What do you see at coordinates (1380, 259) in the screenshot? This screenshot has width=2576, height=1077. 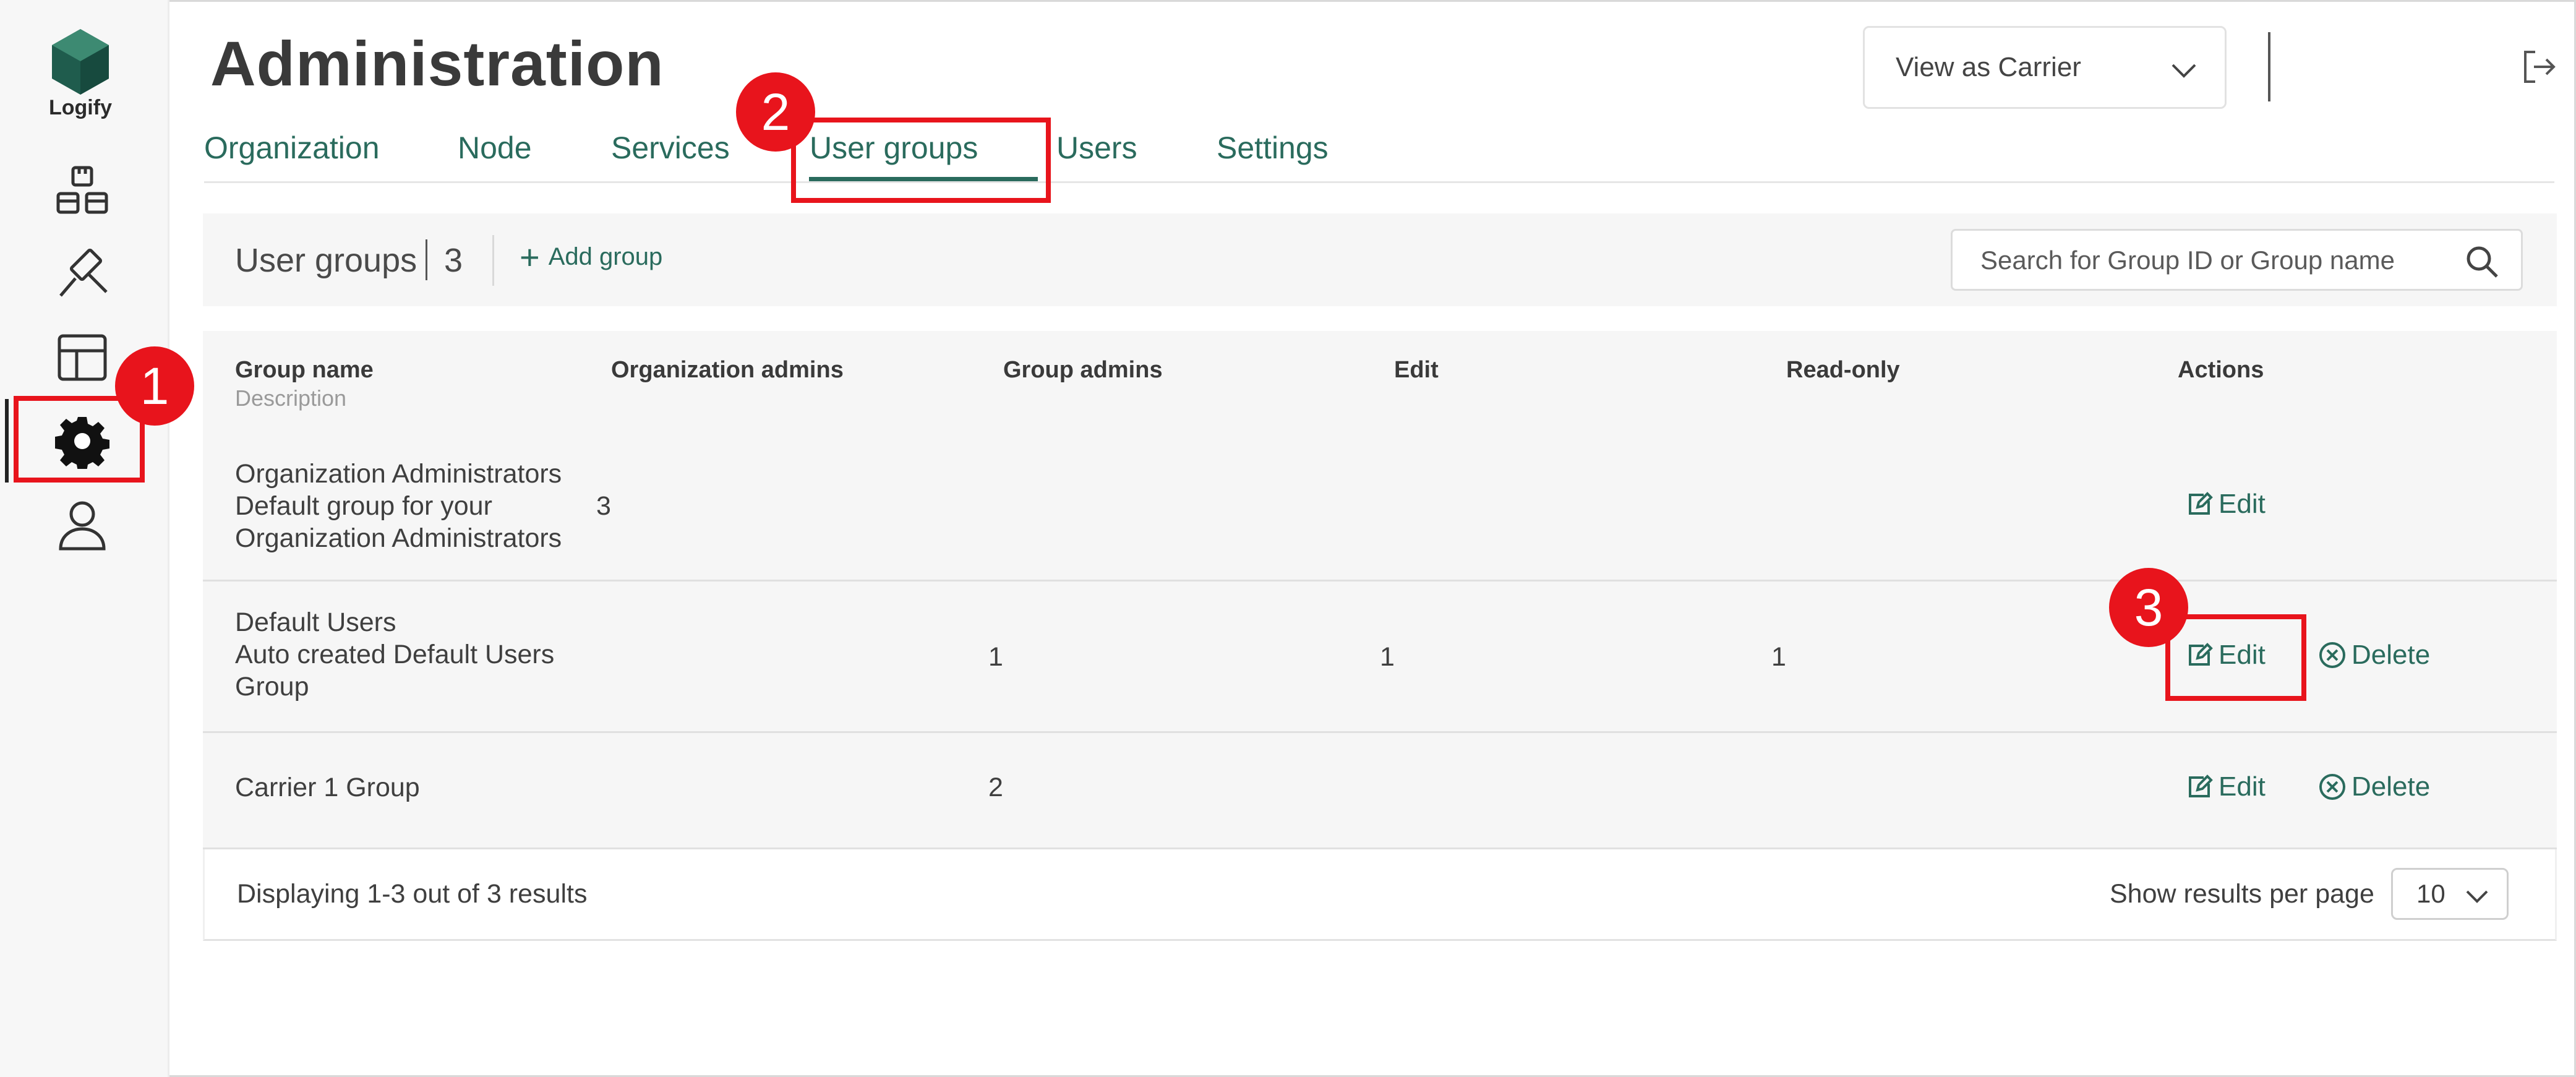 I see `table-toolbar: User groups 3 + Add group` at bounding box center [1380, 259].